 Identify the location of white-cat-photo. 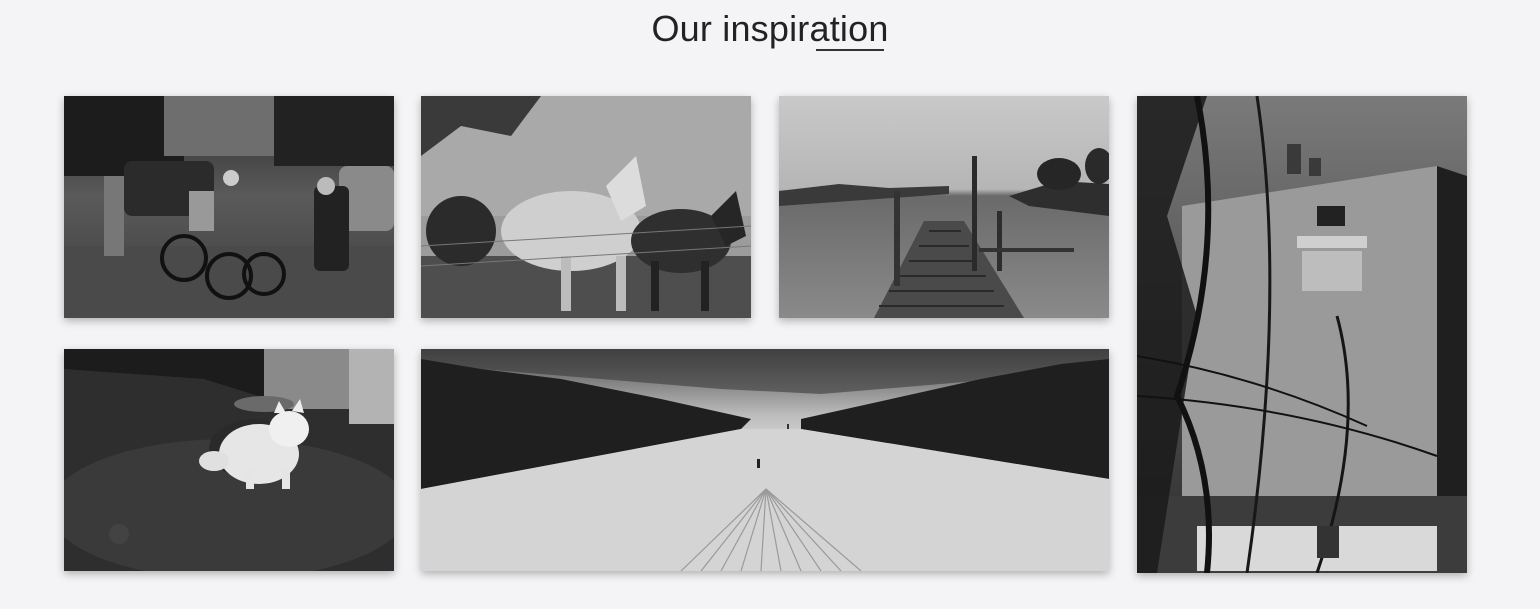
(229, 460).